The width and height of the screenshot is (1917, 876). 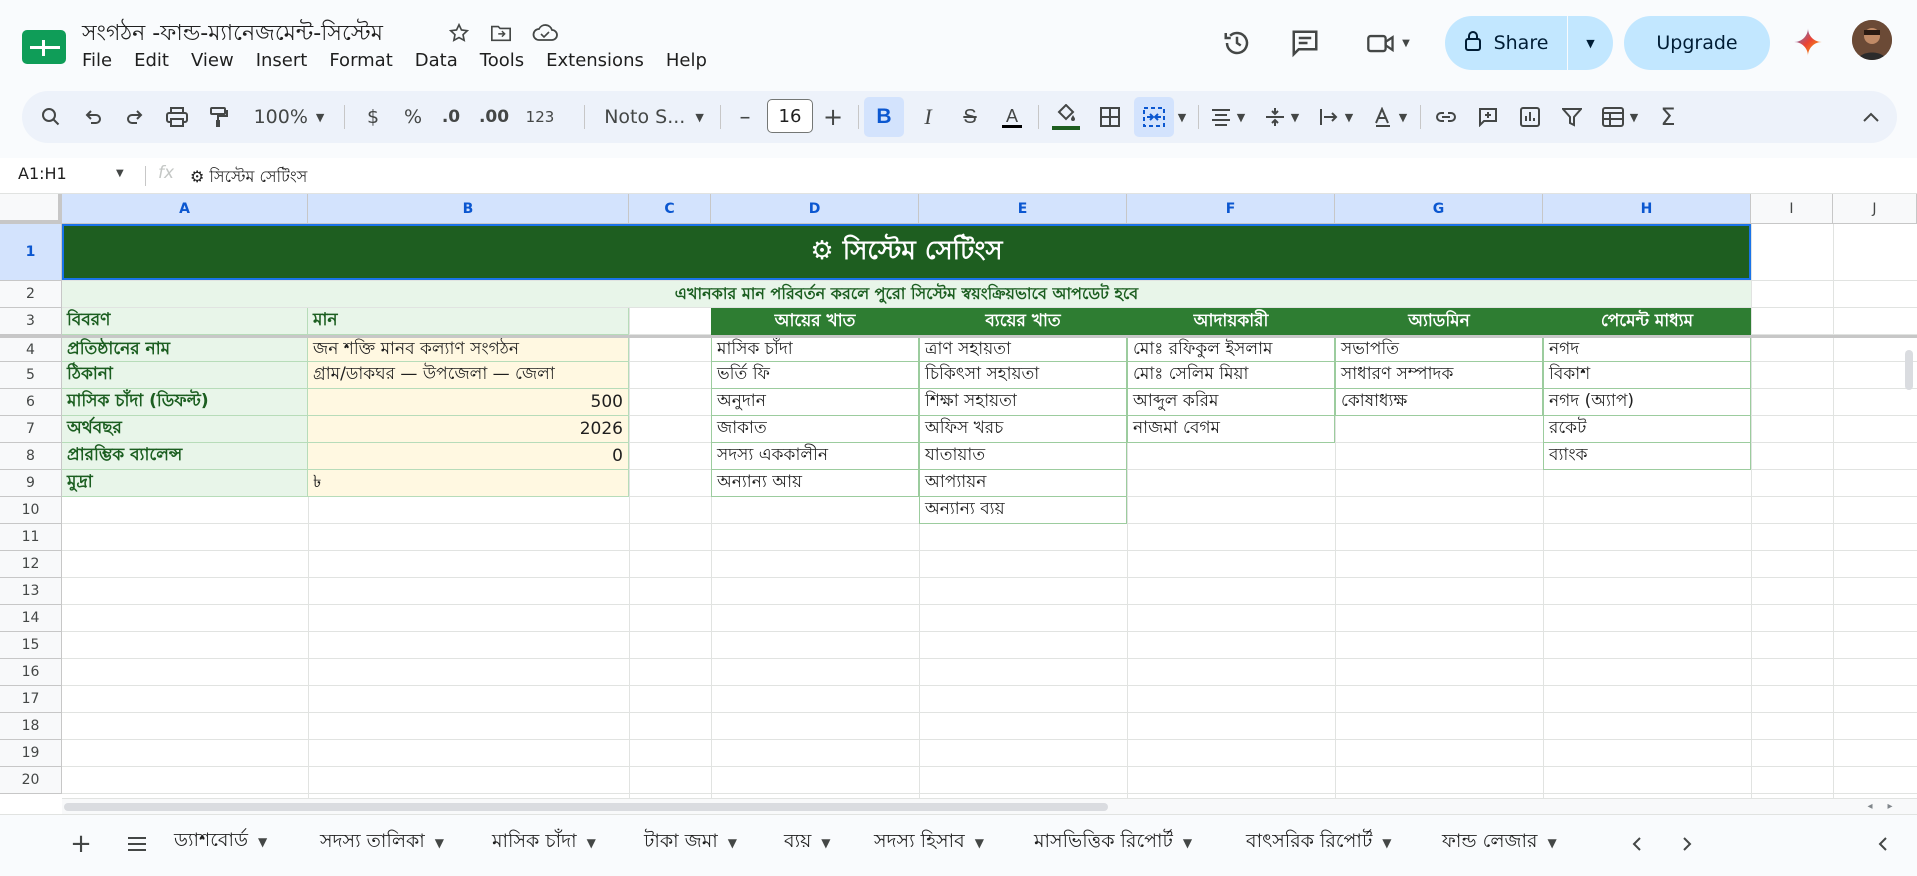 What do you see at coordinates (1023, 483) in the screenshot?
I see `list-item: আপ্যায়ন` at bounding box center [1023, 483].